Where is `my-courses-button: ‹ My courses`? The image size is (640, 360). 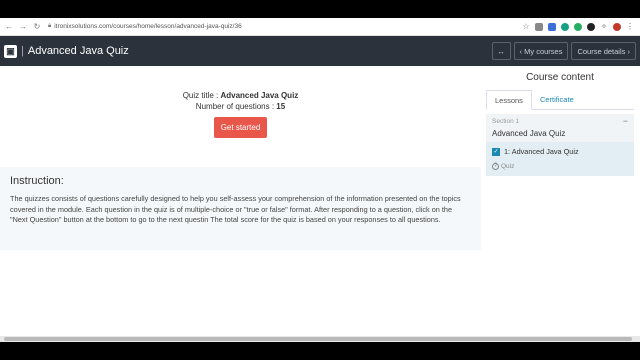 my-courses-button: ‹ My courses is located at coordinates (541, 51).